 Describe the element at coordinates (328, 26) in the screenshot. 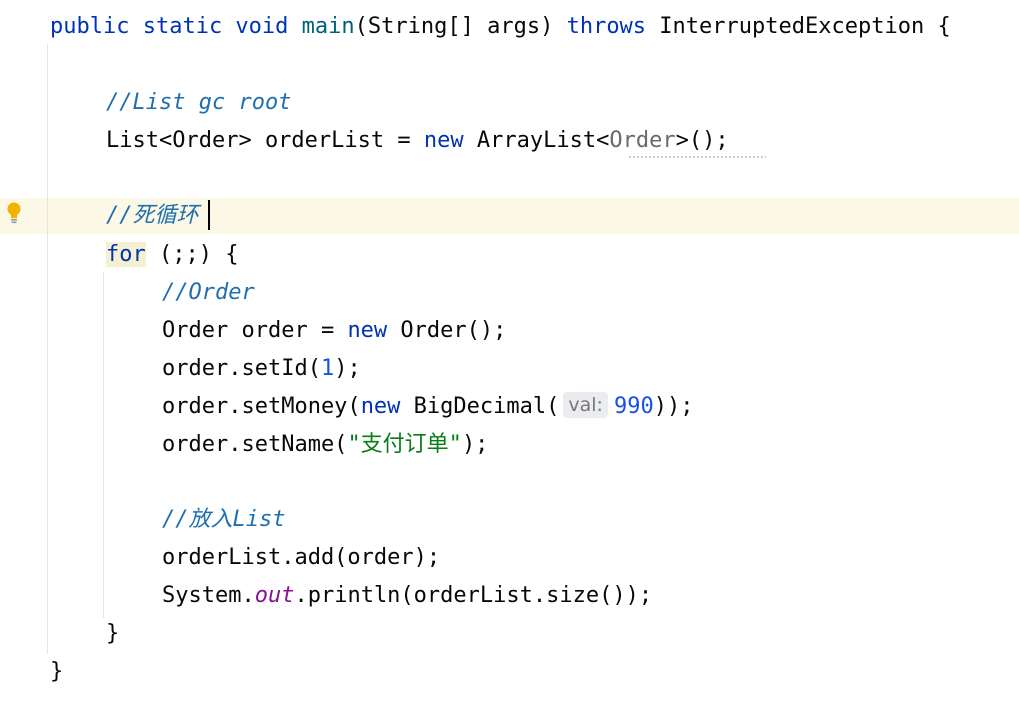

I see `method-name-main: main` at that location.